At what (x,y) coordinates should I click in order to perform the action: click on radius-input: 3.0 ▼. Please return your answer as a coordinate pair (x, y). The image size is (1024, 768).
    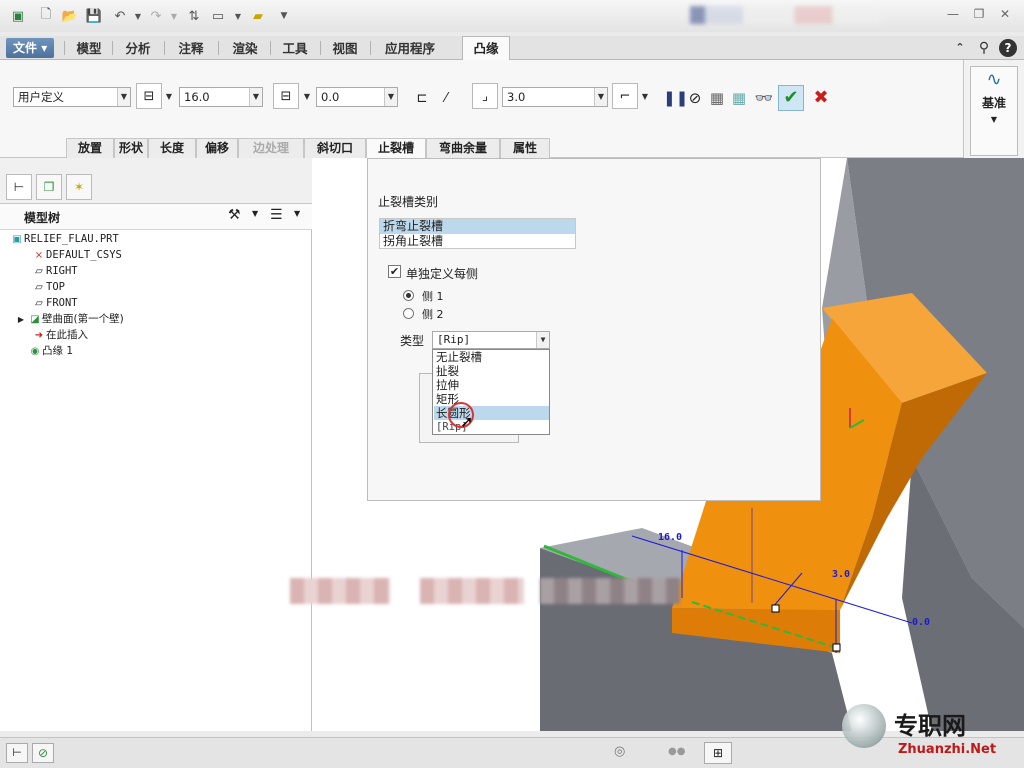
    Looking at the image, I should click on (555, 97).